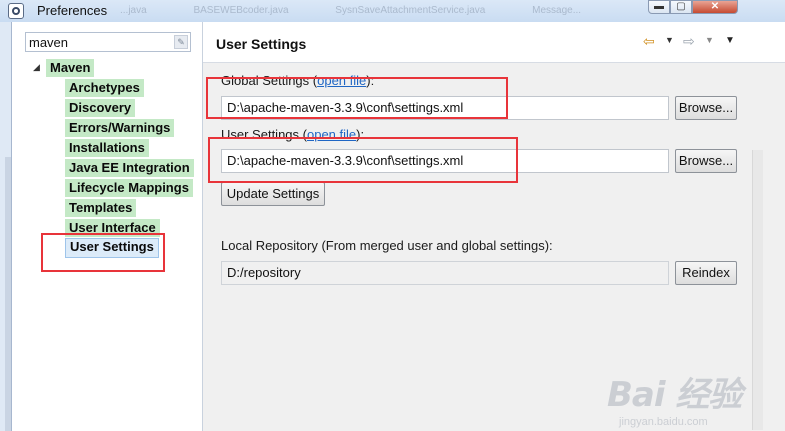  I want to click on close-button: ✕, so click(715, 7).